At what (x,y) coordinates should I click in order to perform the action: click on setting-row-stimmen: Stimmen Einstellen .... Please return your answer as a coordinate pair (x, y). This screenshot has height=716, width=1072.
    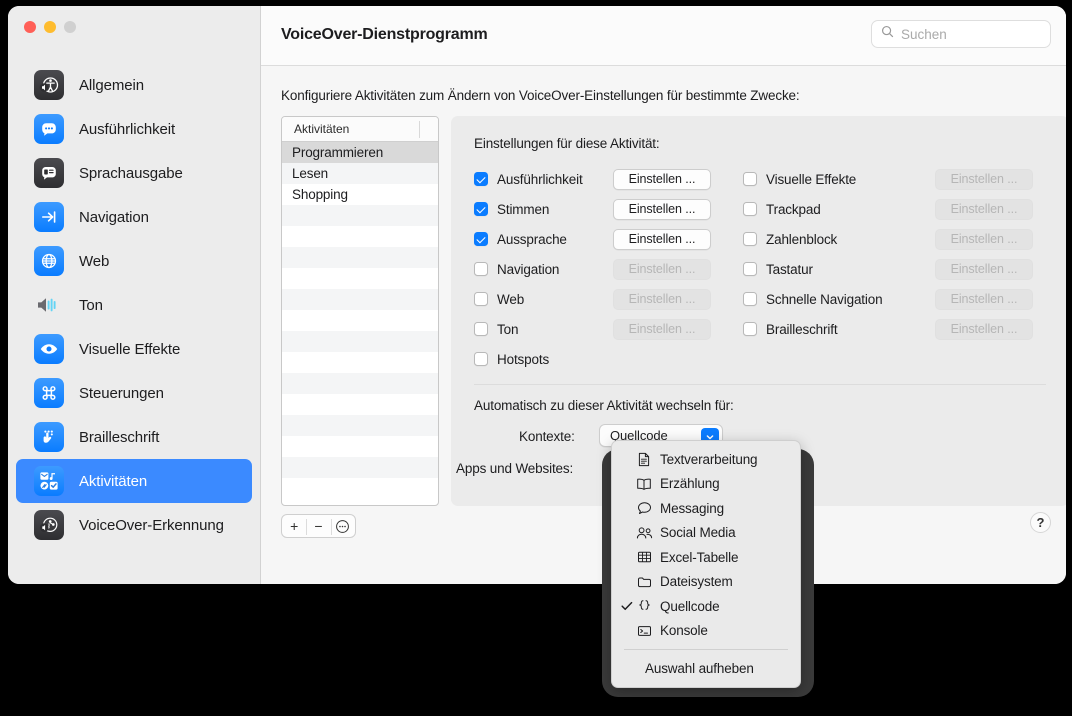
    Looking at the image, I should click on (592, 209).